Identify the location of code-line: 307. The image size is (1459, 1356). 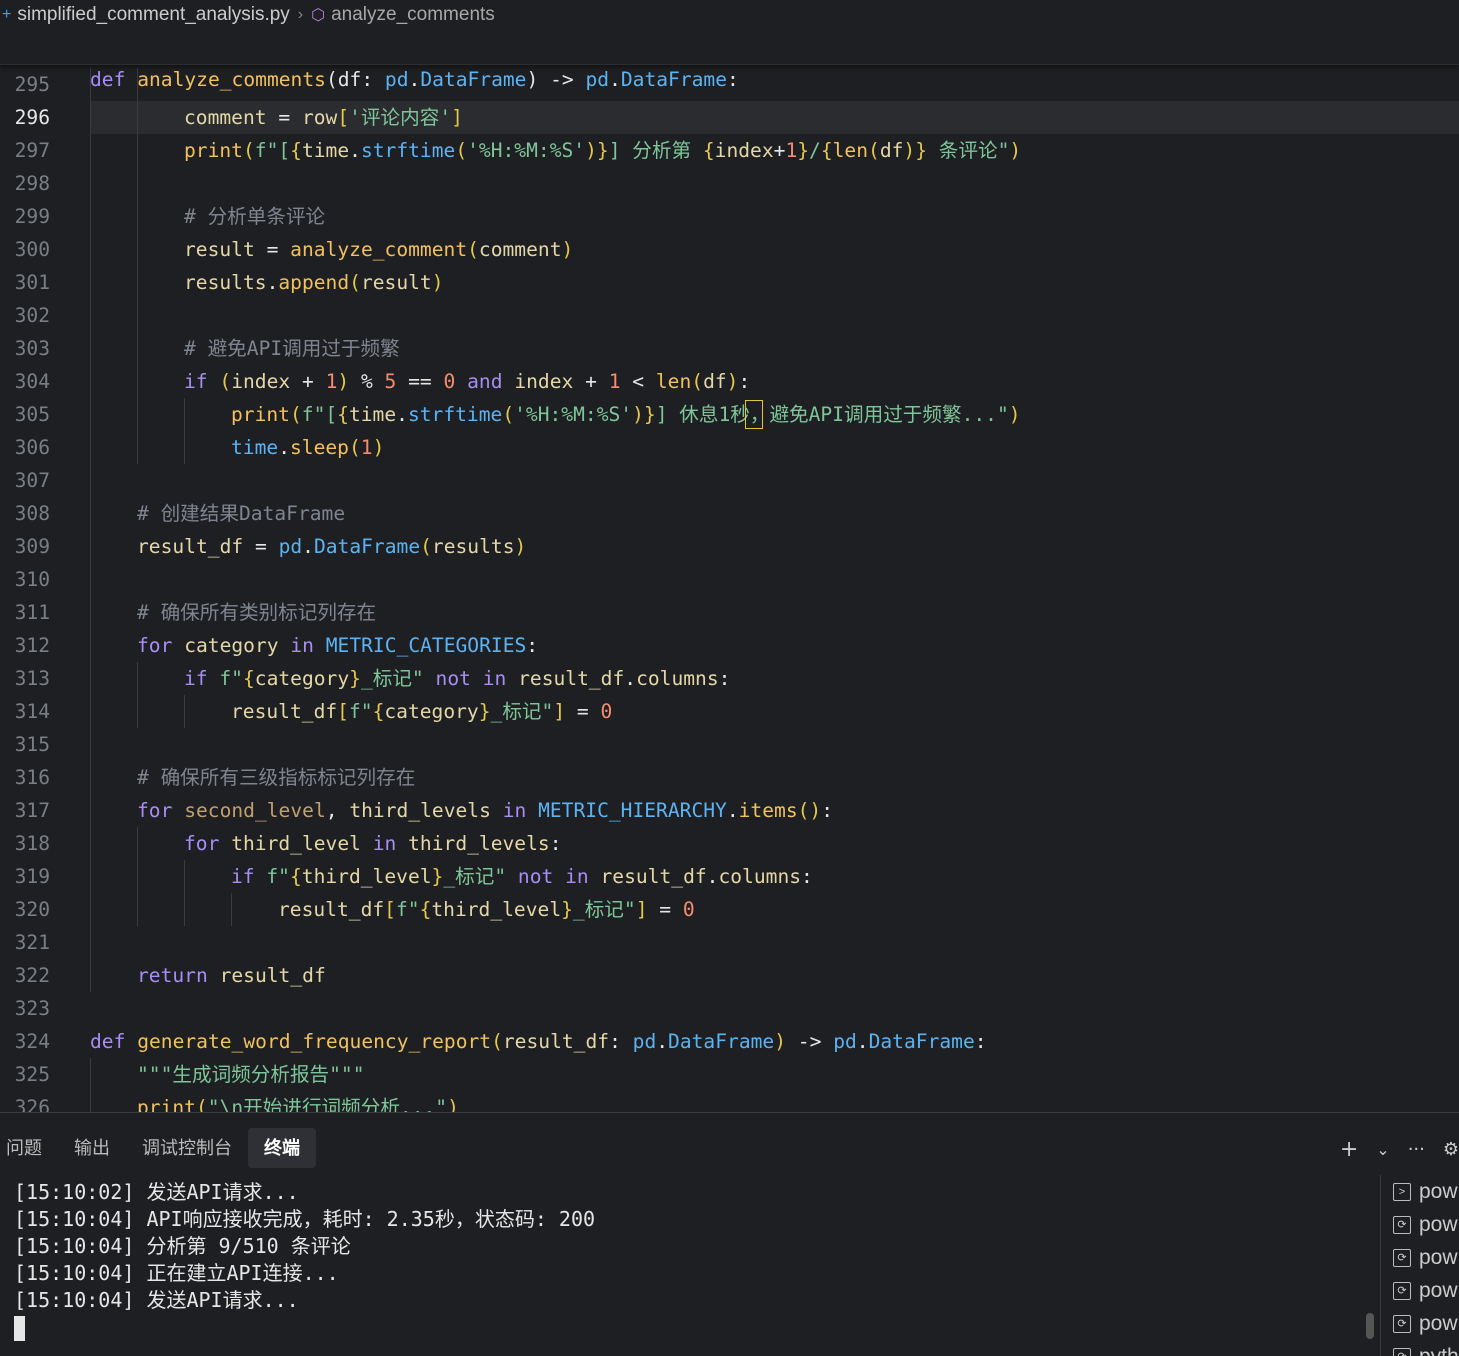
(729, 480).